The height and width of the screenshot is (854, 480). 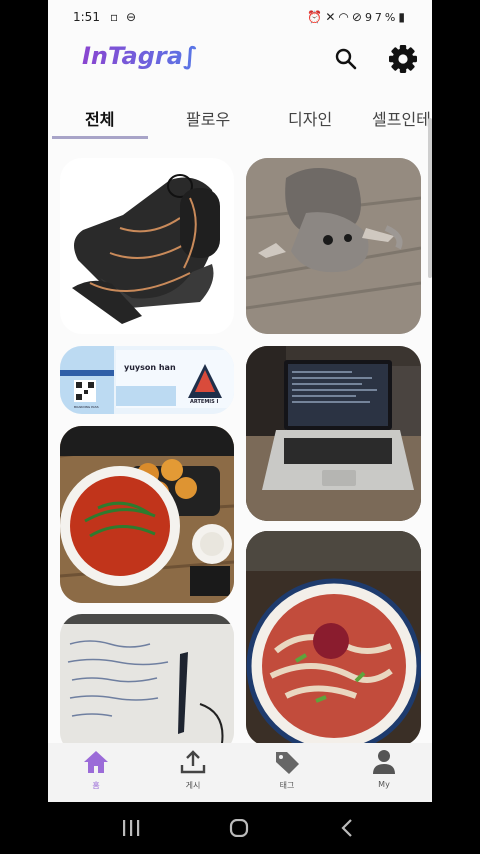 I want to click on alarm-icon: ⏰, so click(x=316, y=17).